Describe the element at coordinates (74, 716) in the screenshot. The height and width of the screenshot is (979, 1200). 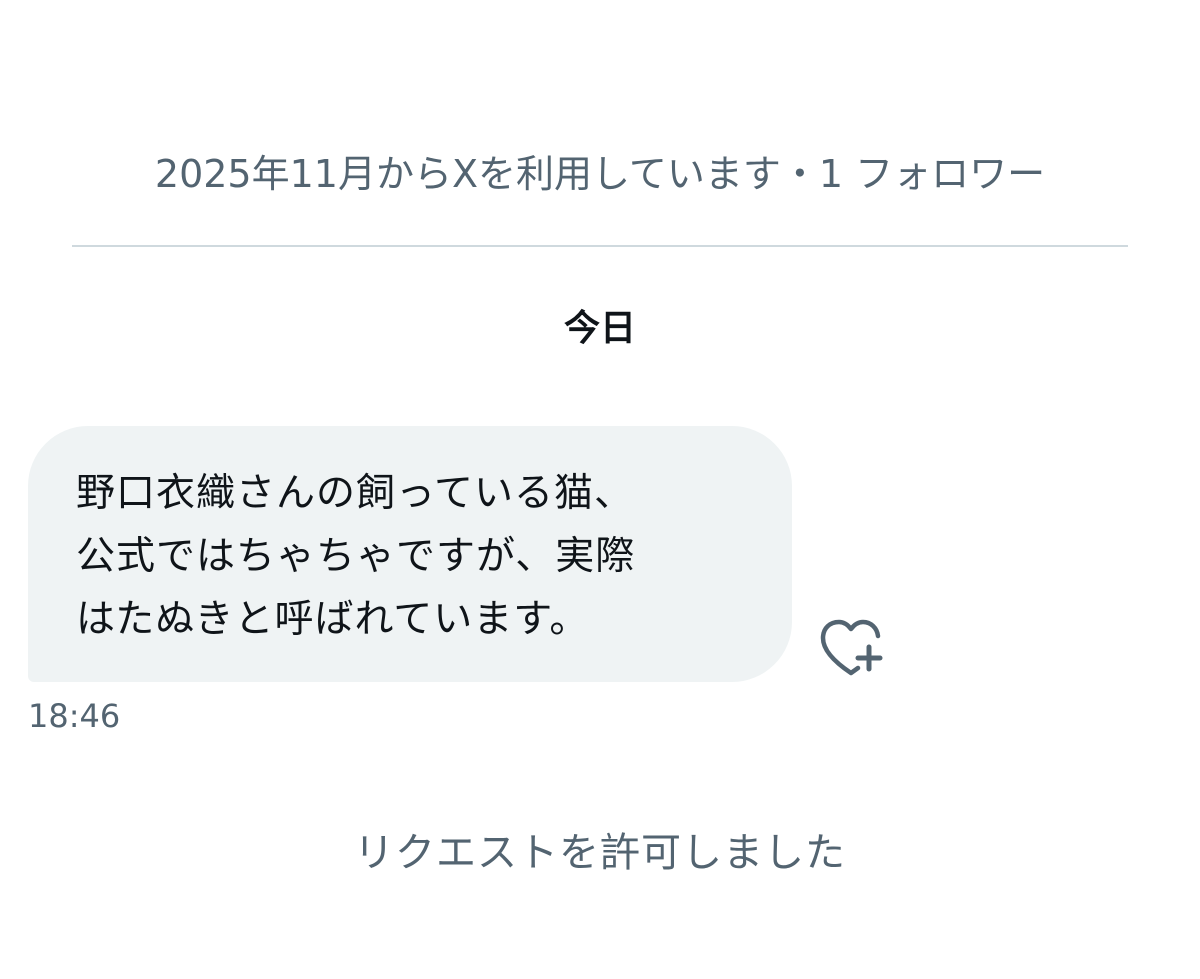
I see `message-timestamp: 18:46` at that location.